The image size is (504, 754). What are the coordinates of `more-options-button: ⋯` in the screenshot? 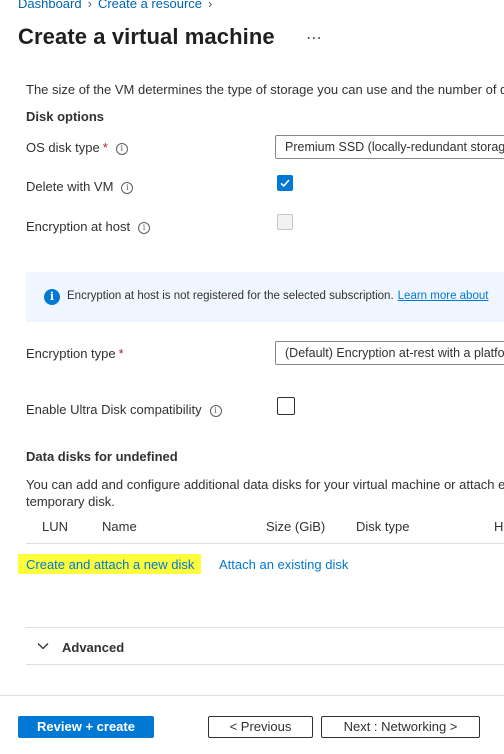 It's located at (314, 38).